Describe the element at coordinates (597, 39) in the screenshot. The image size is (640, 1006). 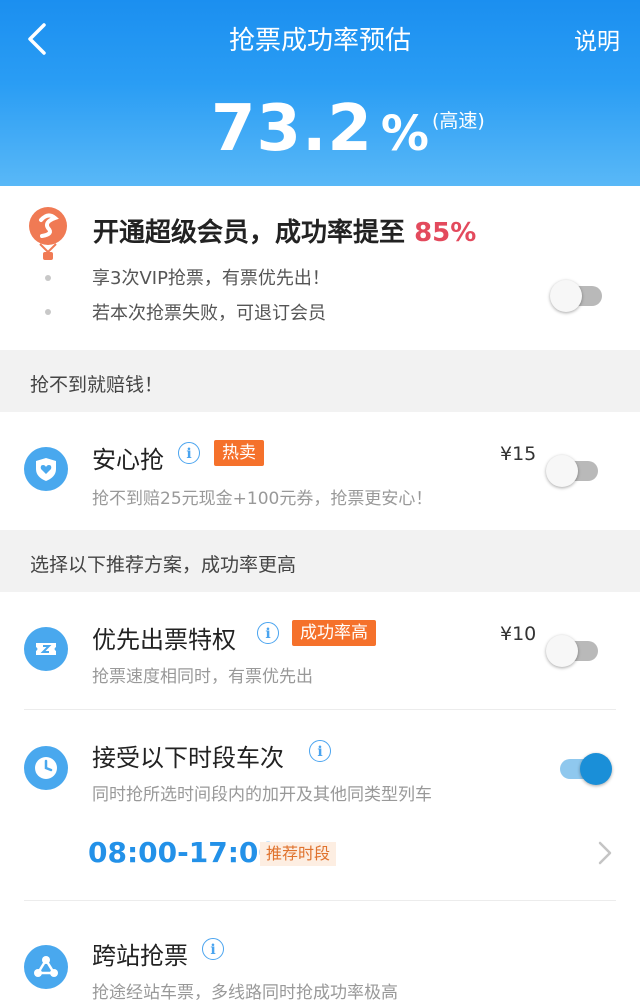
I see `help-button: 说明` at that location.